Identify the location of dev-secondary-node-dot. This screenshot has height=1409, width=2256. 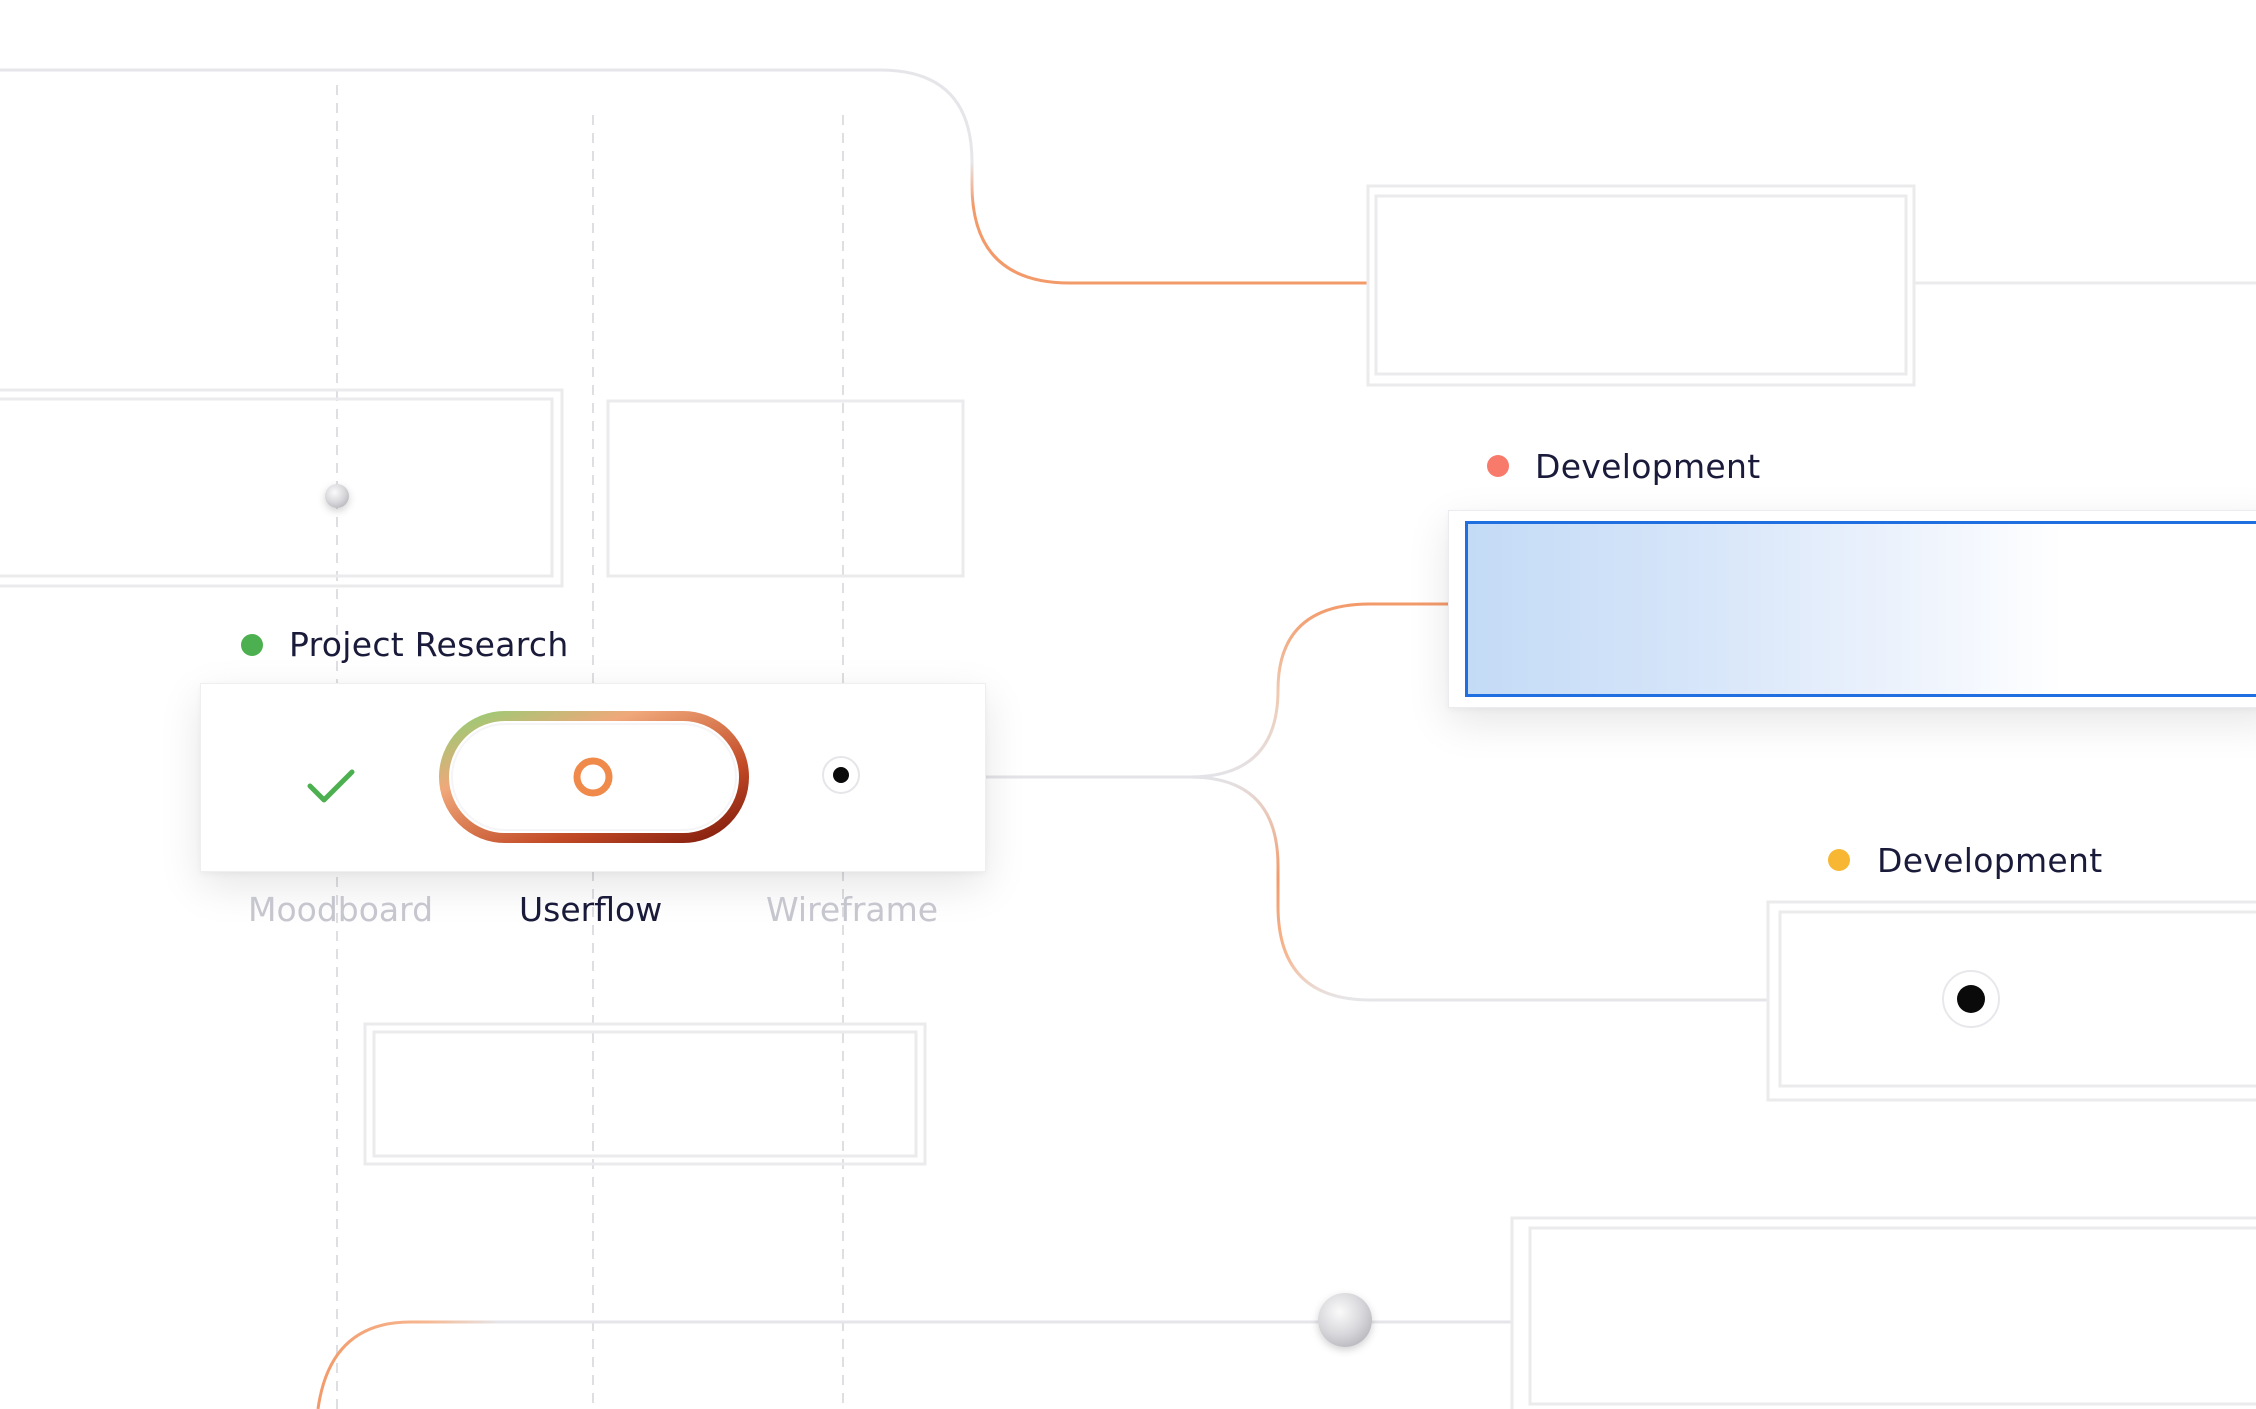
(1971, 999).